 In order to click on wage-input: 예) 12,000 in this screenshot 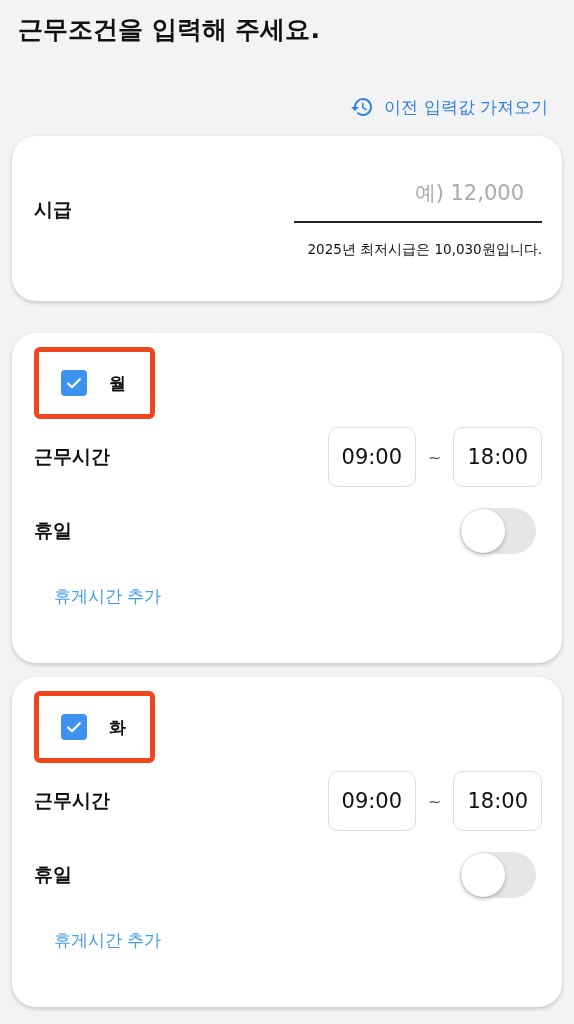, I will do `click(418, 202)`.